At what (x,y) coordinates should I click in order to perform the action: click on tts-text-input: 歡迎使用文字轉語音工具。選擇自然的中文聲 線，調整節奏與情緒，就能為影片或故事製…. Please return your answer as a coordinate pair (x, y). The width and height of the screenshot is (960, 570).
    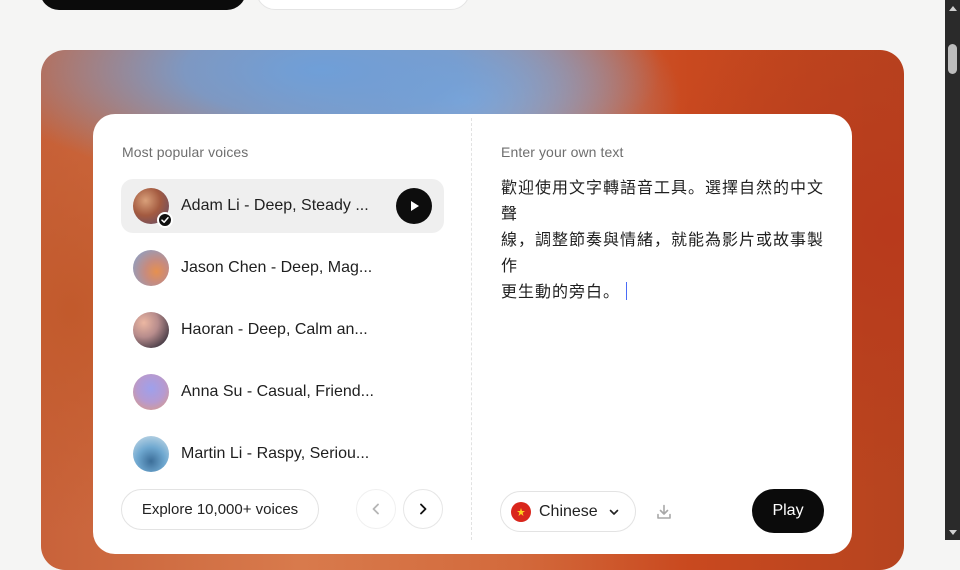
    Looking at the image, I should click on (666, 240).